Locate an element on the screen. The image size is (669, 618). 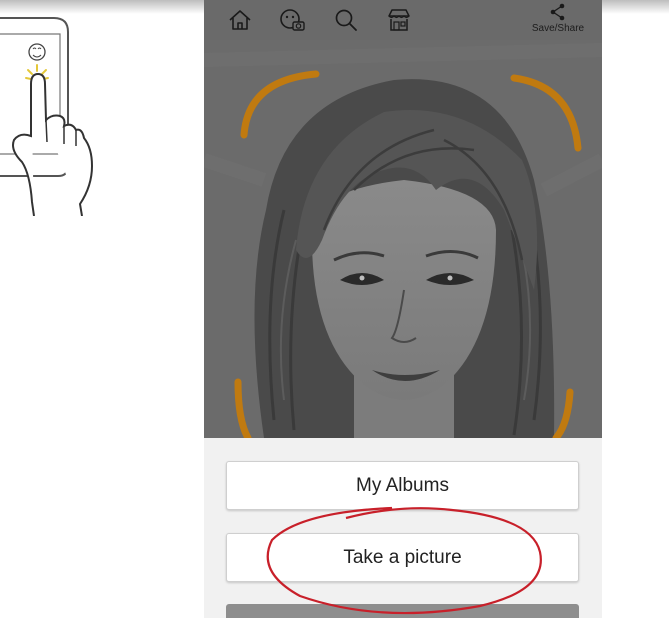
face-camera-icon is located at coordinates (292, 20).